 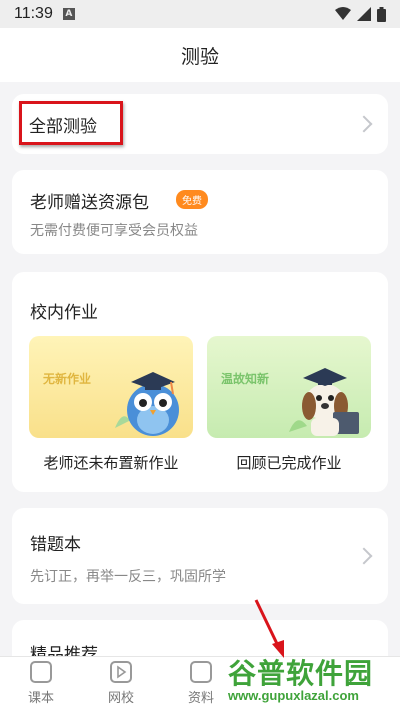 What do you see at coordinates (343, 13) in the screenshot?
I see `wifi-icon` at bounding box center [343, 13].